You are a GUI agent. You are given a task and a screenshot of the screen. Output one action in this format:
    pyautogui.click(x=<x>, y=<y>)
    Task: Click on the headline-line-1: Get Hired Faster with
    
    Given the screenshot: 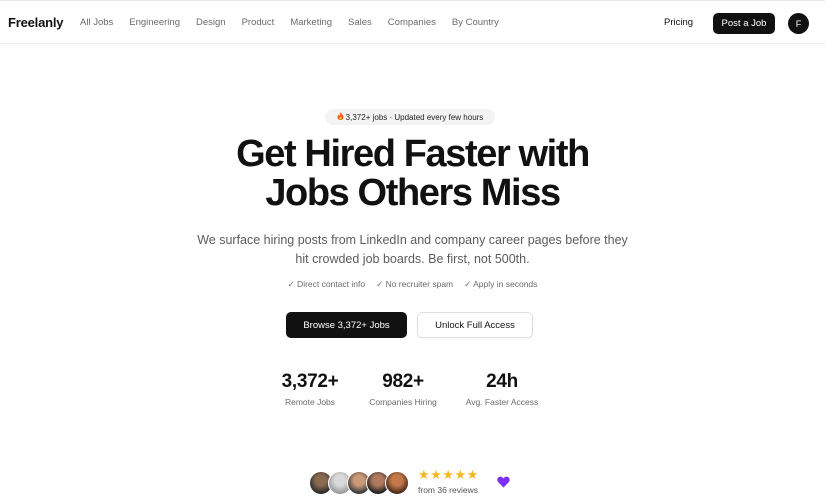 What is the action you would take?
    pyautogui.click(x=413, y=154)
    